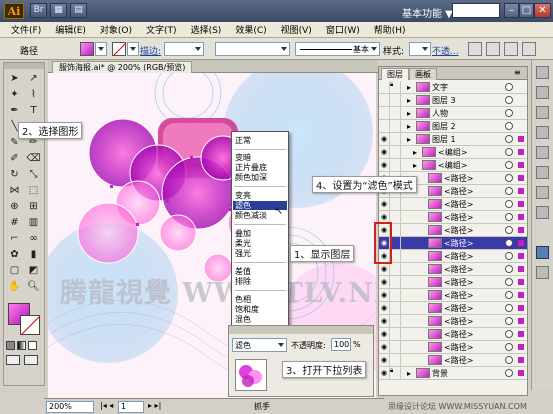  What do you see at coordinates (78, 10) in the screenshot?
I see `layout-icon: ▤` at bounding box center [78, 10].